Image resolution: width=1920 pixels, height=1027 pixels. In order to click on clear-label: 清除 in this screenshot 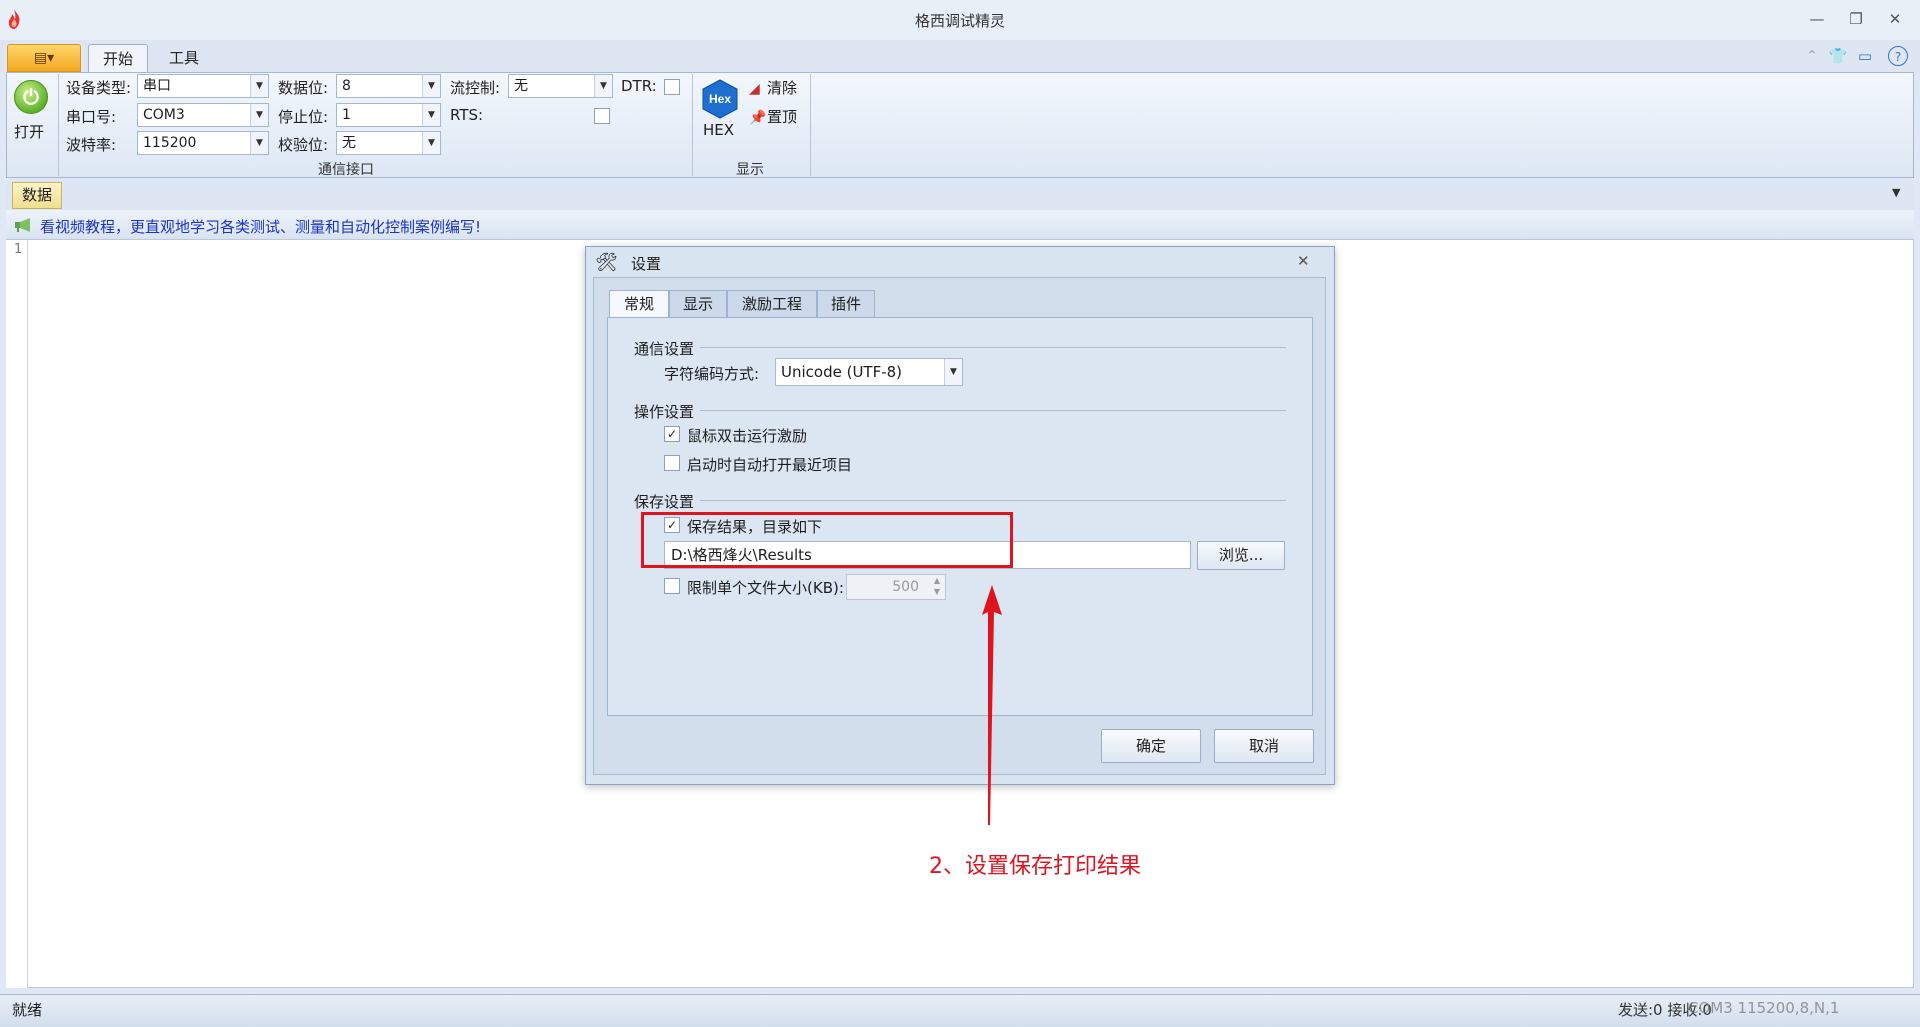, I will do `click(782, 88)`.